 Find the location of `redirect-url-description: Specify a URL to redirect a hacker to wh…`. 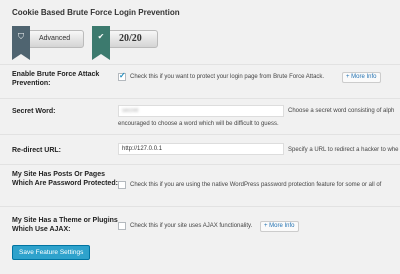

redirect-url-description: Specify a URL to redirect a hacker to wh… is located at coordinates (343, 150).